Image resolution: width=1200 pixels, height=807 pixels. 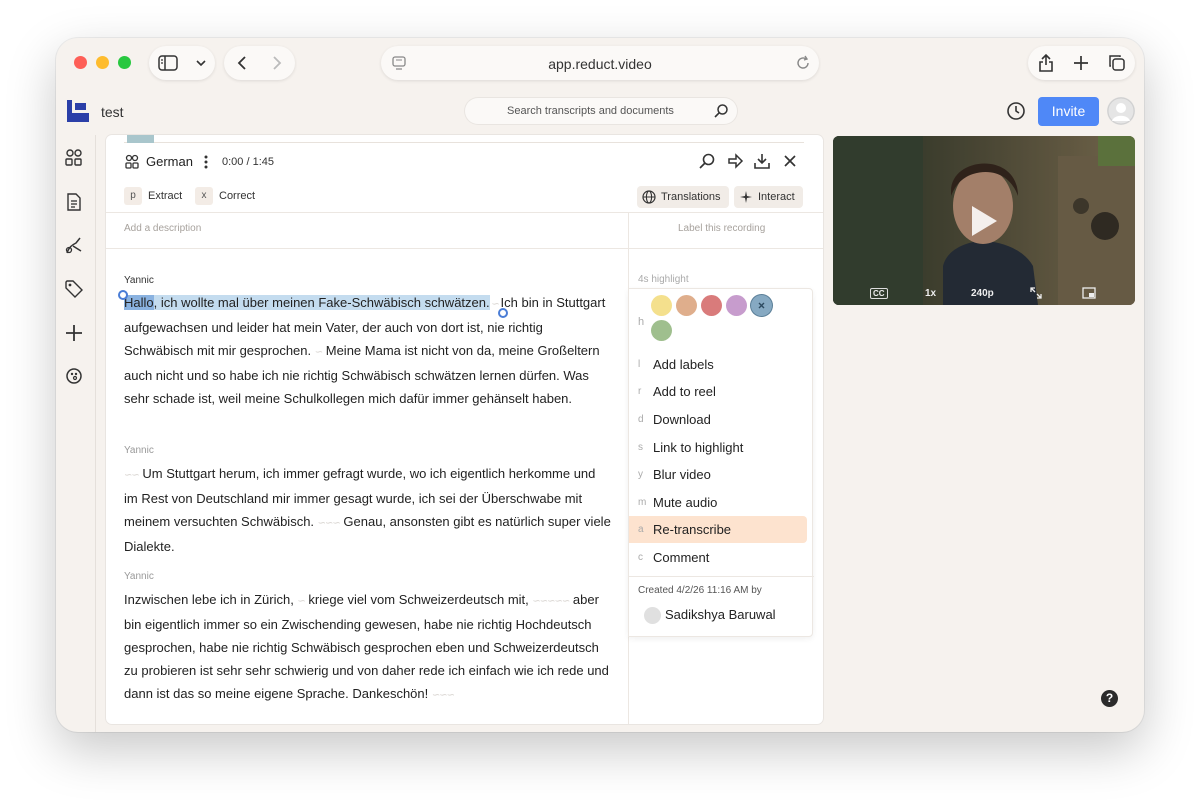 I want to click on menu-item-add-to-reel: r Add to reel, so click(x=718, y=391).